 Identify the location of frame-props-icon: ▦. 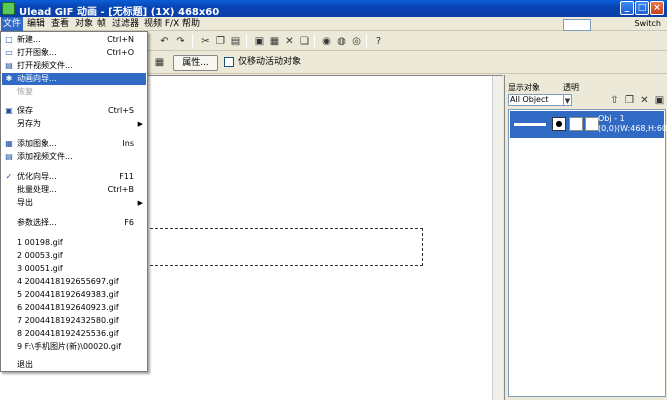
(274, 41).